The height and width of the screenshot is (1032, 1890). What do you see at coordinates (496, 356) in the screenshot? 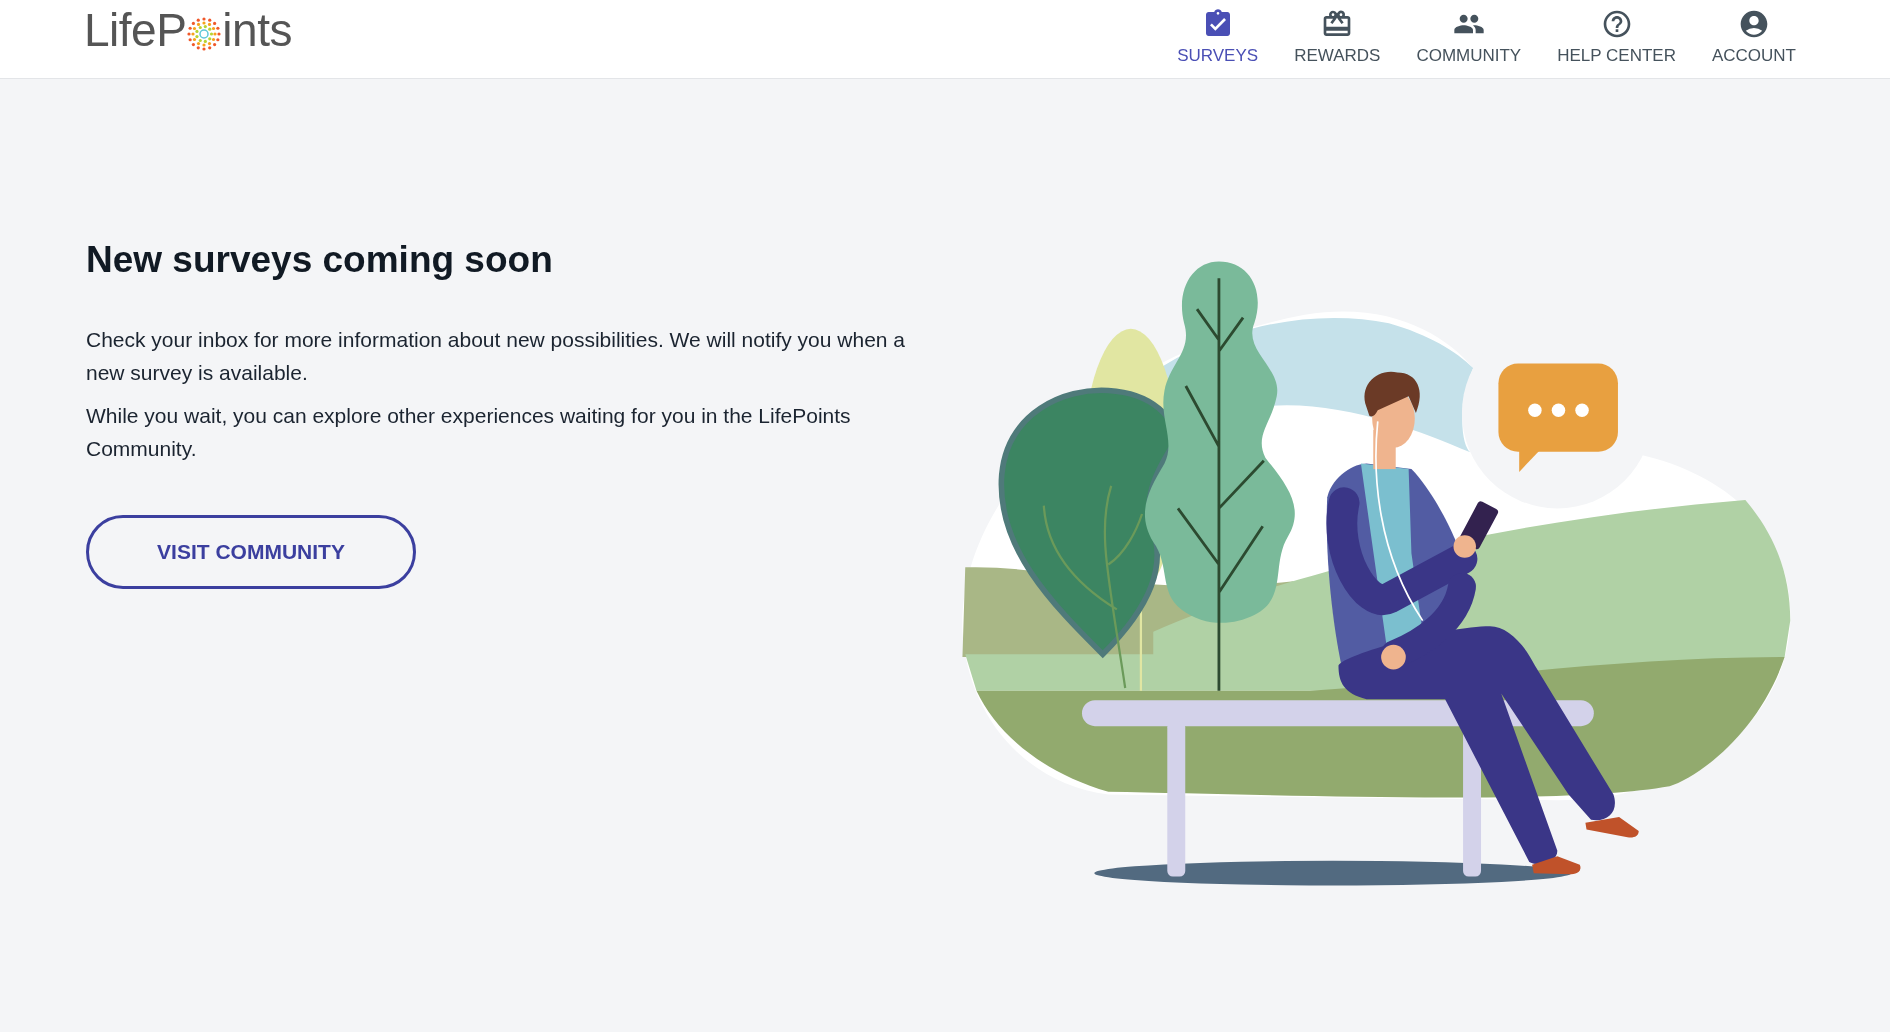
I see `body-paragraph: Check your inbox for more information about new possibilities. We will notify you when a new survey is available.` at bounding box center [496, 356].